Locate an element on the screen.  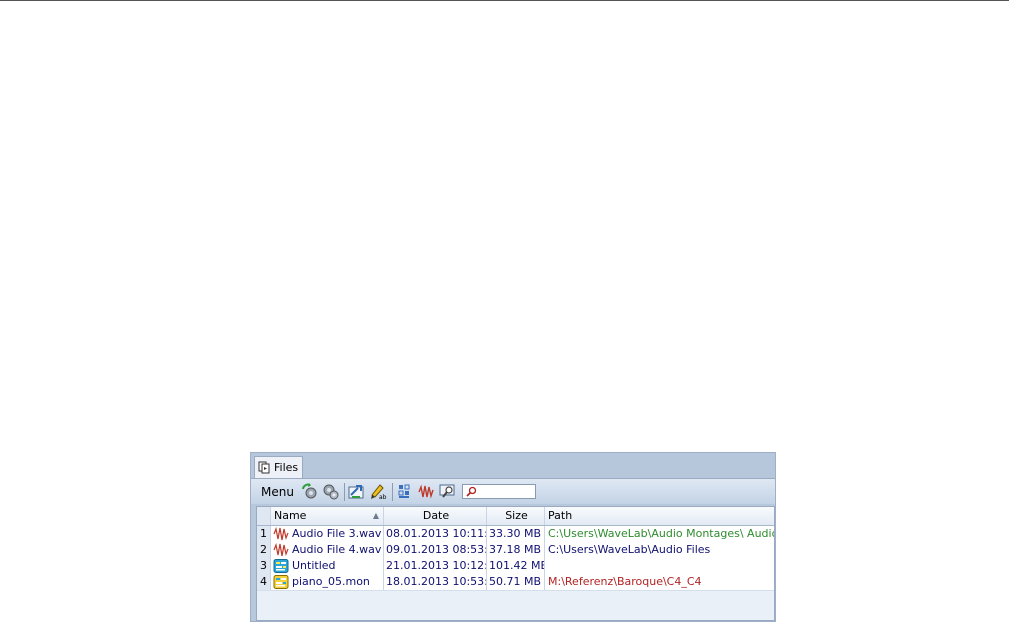
waveform-icon is located at coordinates (426, 491).